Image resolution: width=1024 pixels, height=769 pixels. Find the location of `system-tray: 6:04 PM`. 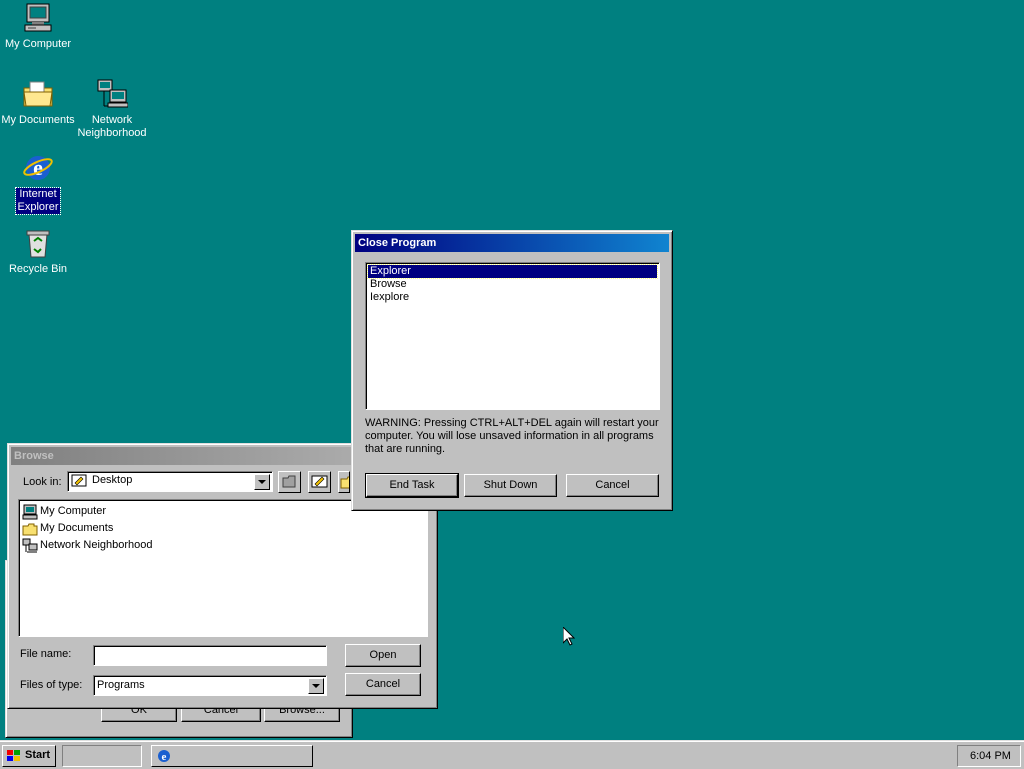

system-tray: 6:04 PM is located at coordinates (989, 756).